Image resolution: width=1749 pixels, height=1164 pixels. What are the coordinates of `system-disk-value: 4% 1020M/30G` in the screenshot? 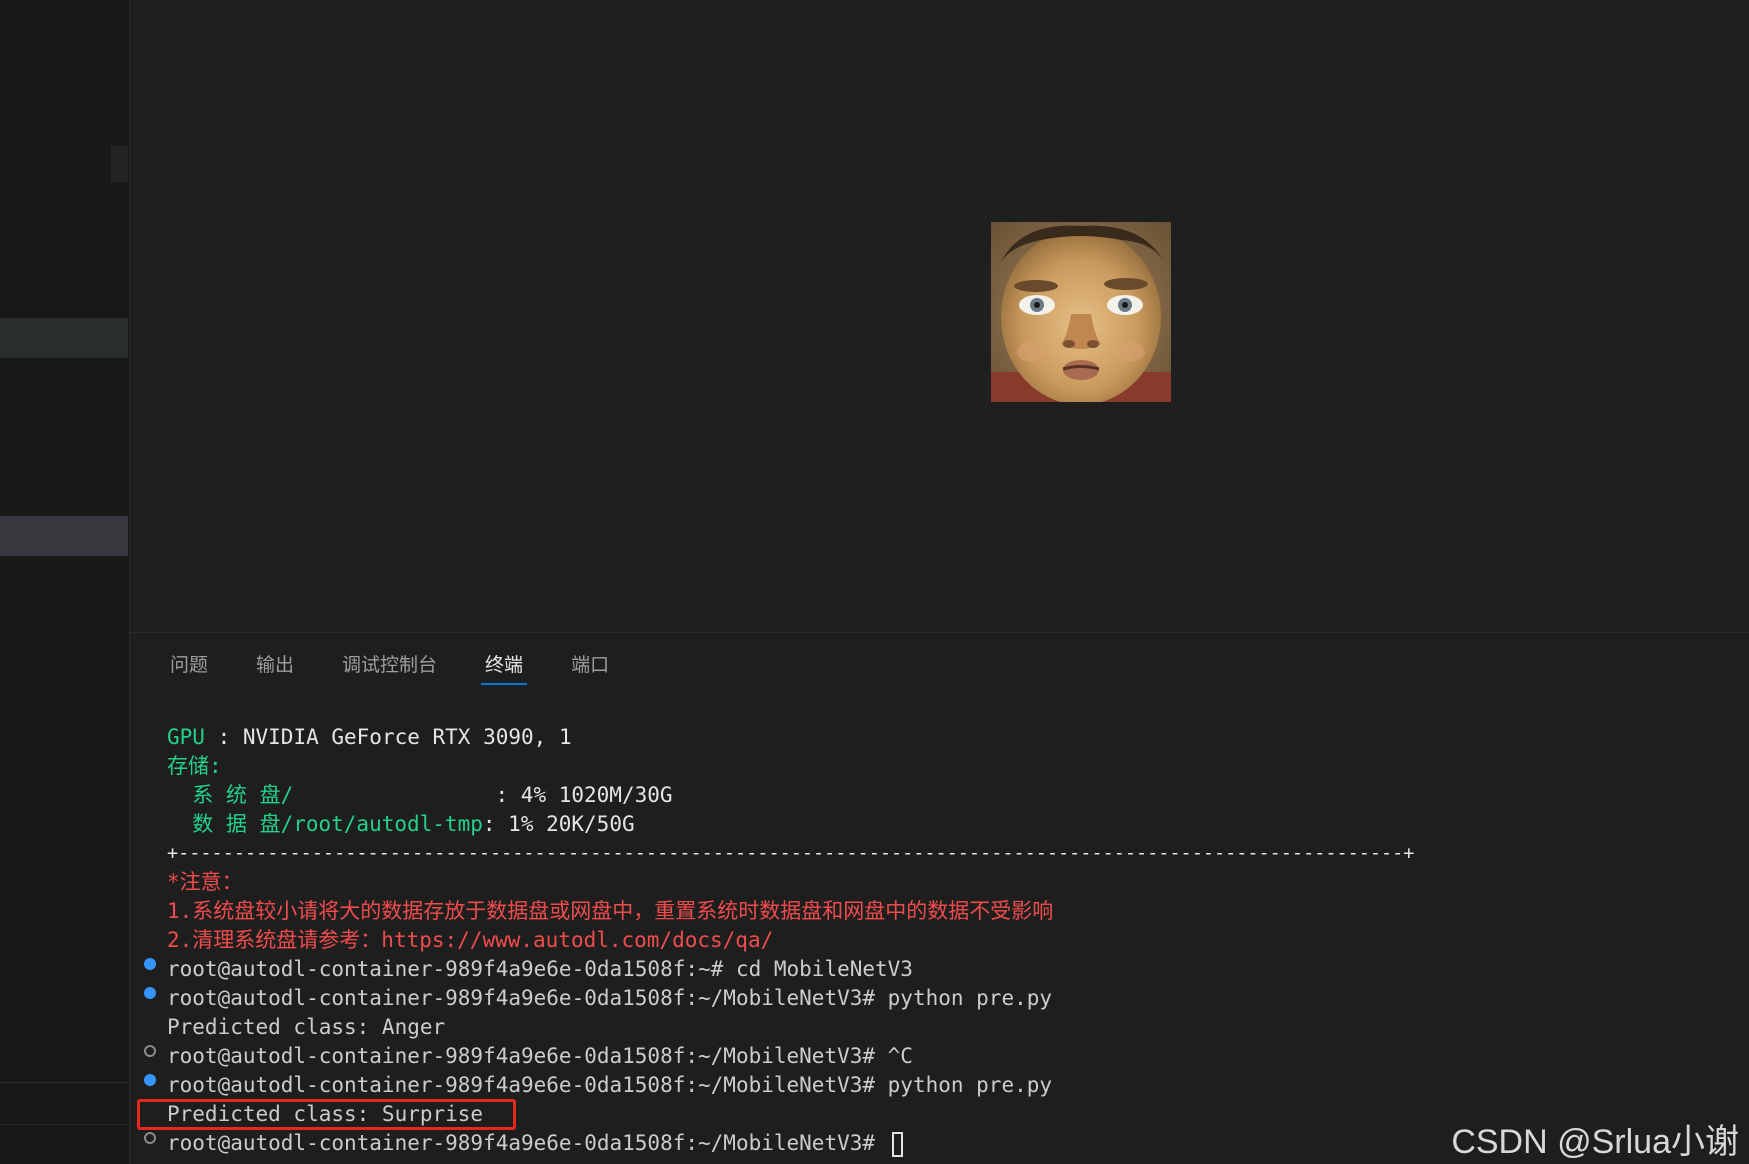 It's located at (596, 795).